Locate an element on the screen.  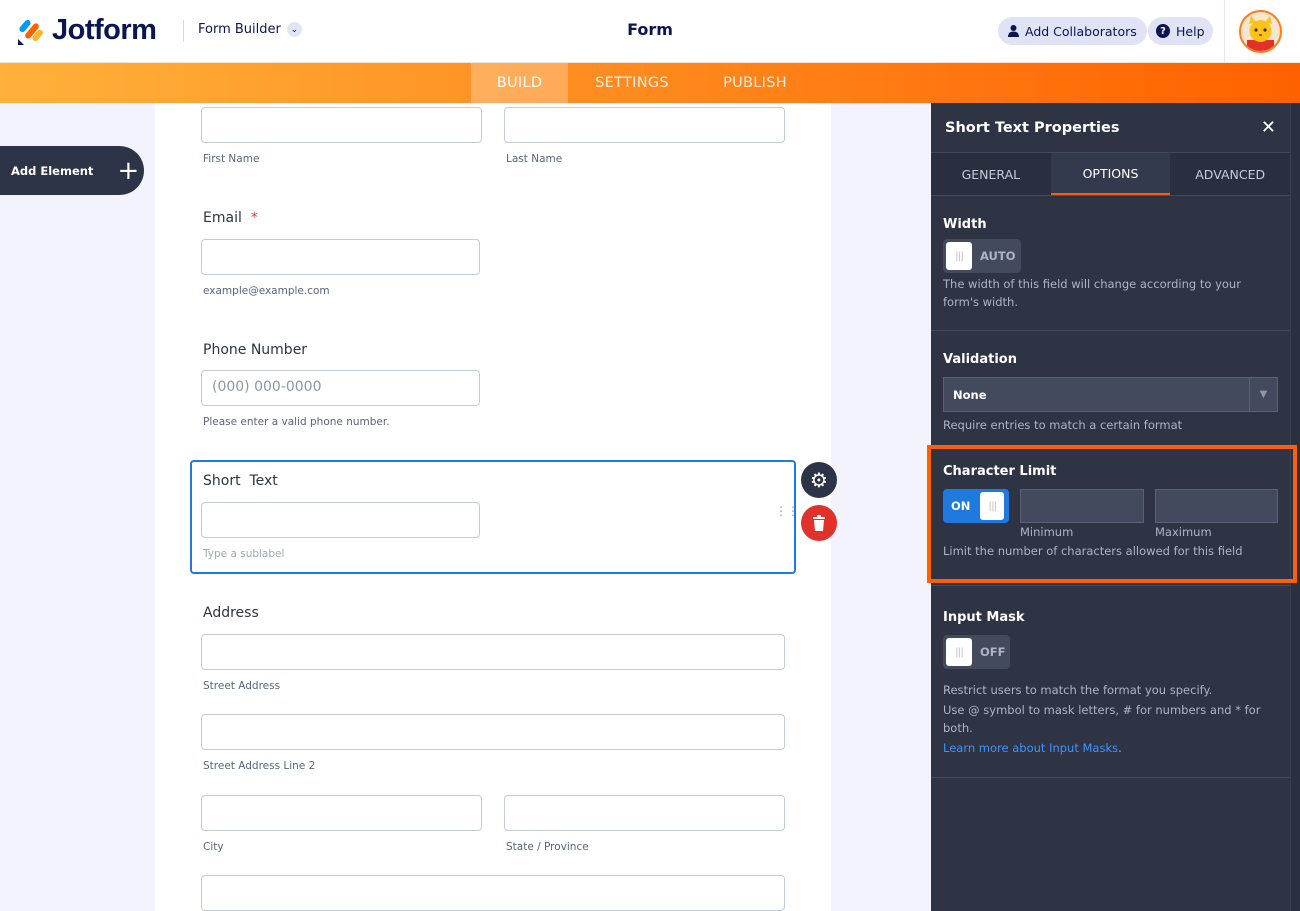
width-title: Width is located at coordinates (965, 224).